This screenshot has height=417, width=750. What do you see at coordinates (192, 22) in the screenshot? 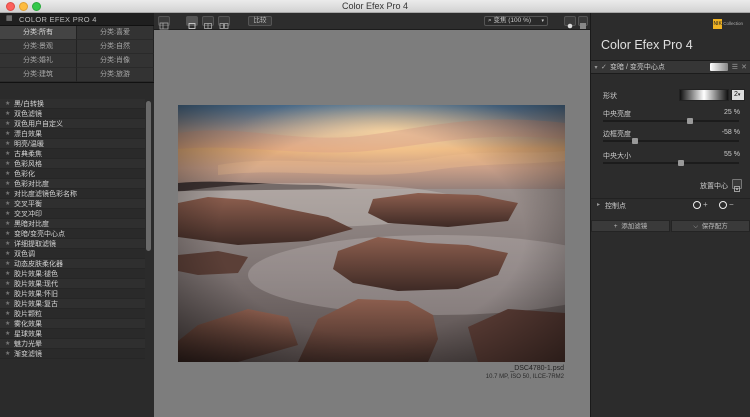
I see `single-view-button` at bounding box center [192, 22].